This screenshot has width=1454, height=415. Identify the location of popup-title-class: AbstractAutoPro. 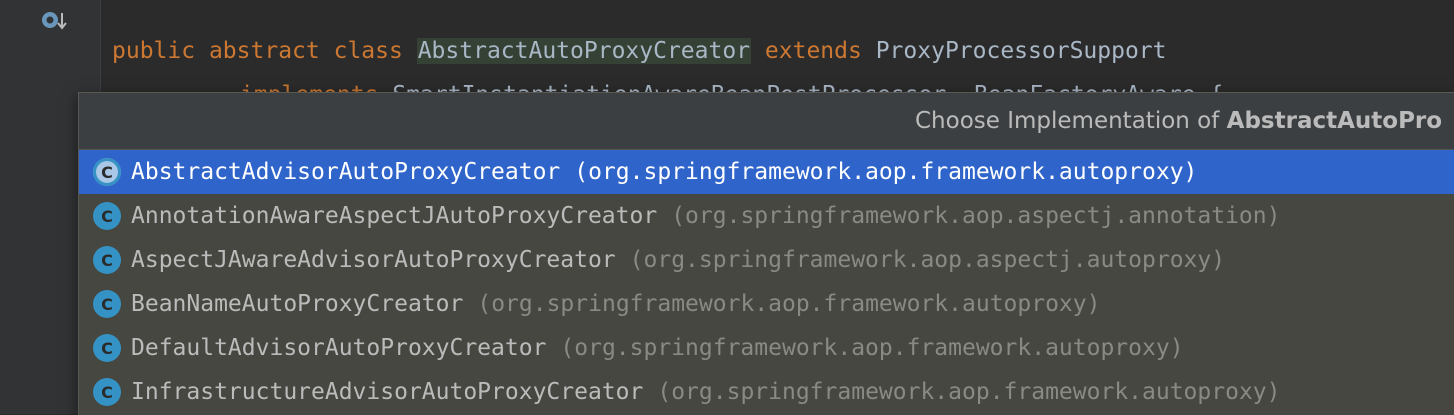
(1334, 121).